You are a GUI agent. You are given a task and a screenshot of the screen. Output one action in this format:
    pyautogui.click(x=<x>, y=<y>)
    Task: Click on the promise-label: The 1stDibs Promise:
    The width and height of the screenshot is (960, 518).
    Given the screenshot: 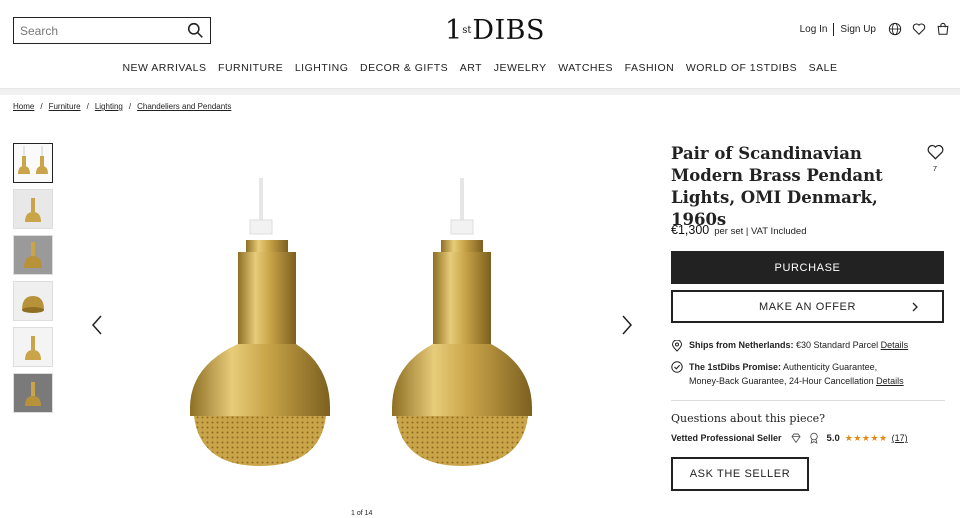 What is the action you would take?
    pyautogui.click(x=735, y=367)
    